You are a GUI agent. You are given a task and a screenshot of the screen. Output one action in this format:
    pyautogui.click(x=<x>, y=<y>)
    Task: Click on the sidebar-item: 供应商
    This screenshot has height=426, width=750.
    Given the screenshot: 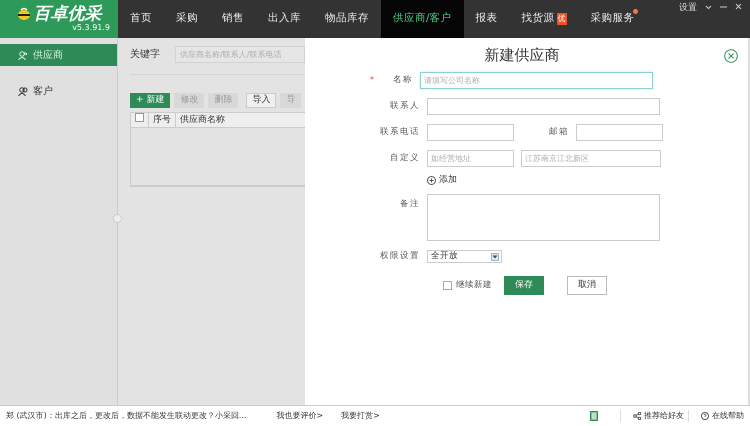 What is the action you would take?
    pyautogui.click(x=58, y=55)
    